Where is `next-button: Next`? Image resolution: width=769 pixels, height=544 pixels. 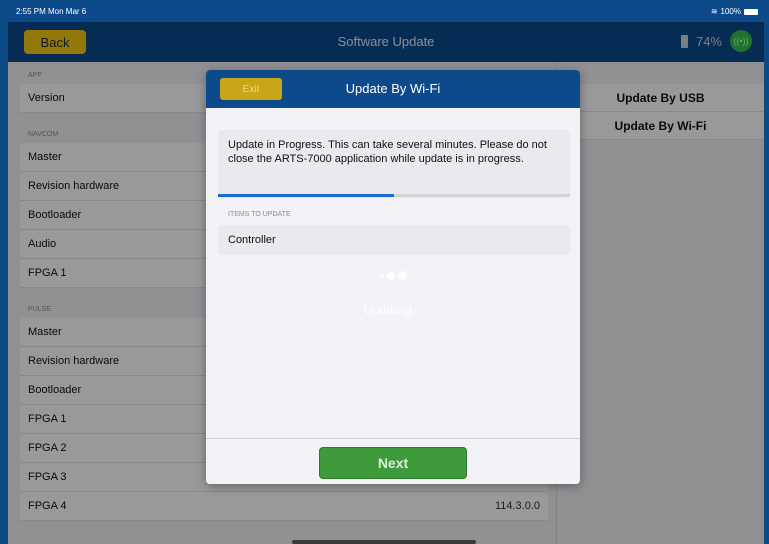
next-button: Next is located at coordinates (393, 463).